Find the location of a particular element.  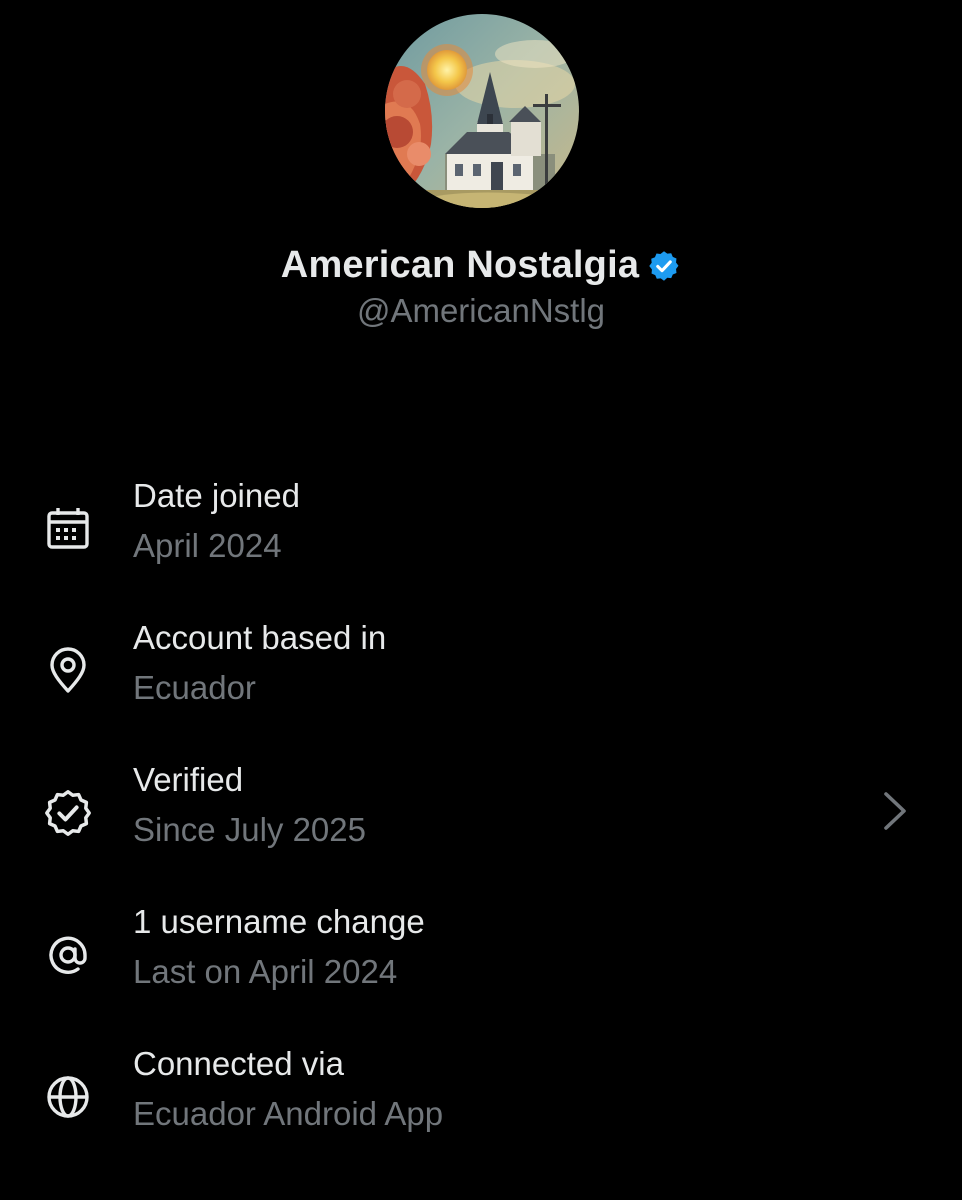

avatar-image is located at coordinates (482, 111).